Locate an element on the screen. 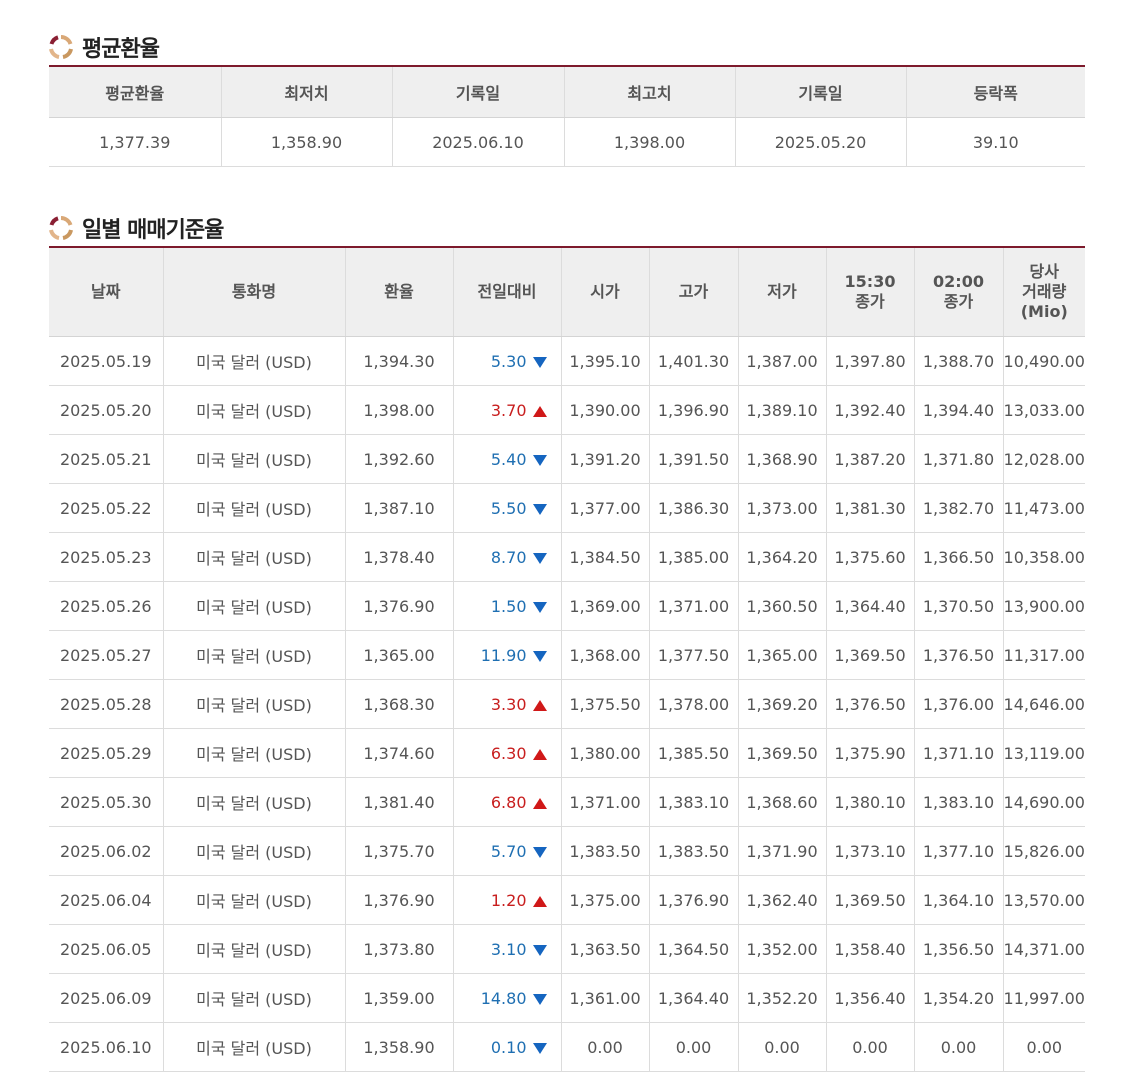  daily-header-label: 날짜 is located at coordinates (106, 291).